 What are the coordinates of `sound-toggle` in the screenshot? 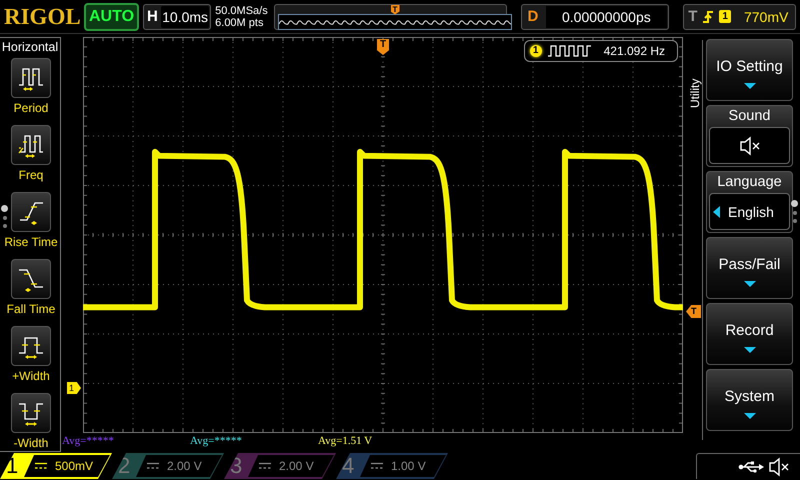 It's located at (749, 145).